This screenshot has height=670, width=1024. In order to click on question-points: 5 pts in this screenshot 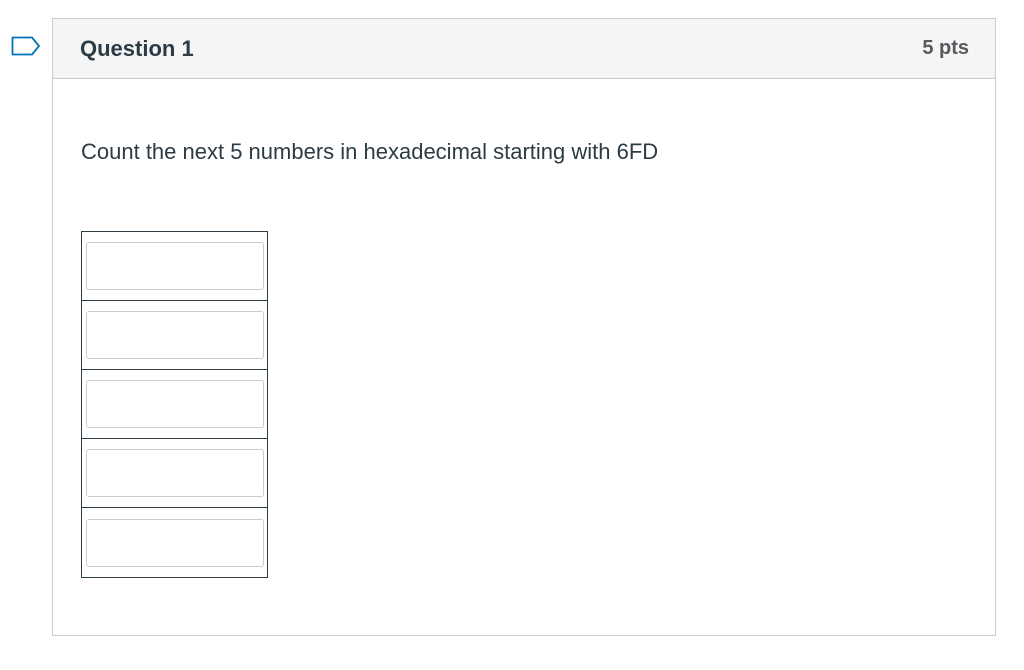, I will do `click(945, 48)`.